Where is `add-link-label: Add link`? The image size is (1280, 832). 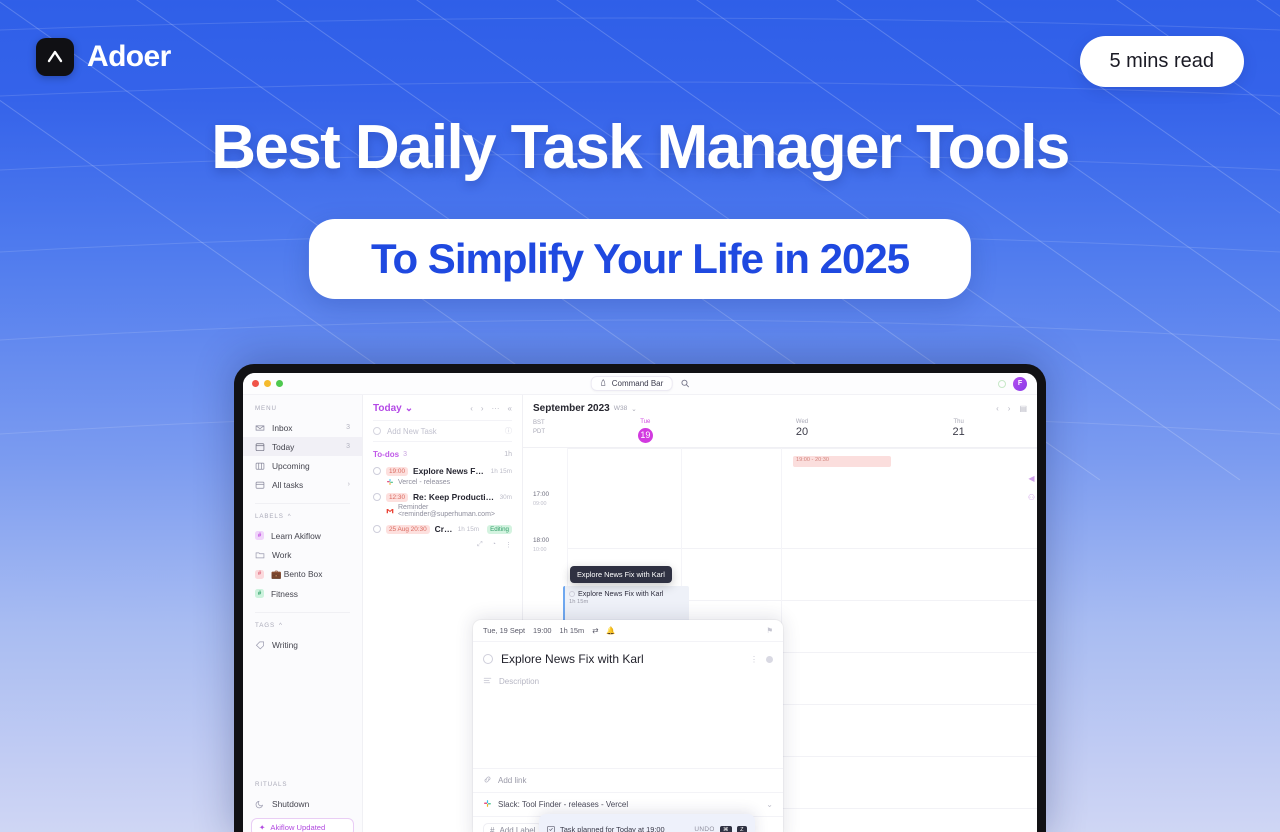
add-link-label: Add link is located at coordinates (512, 780).